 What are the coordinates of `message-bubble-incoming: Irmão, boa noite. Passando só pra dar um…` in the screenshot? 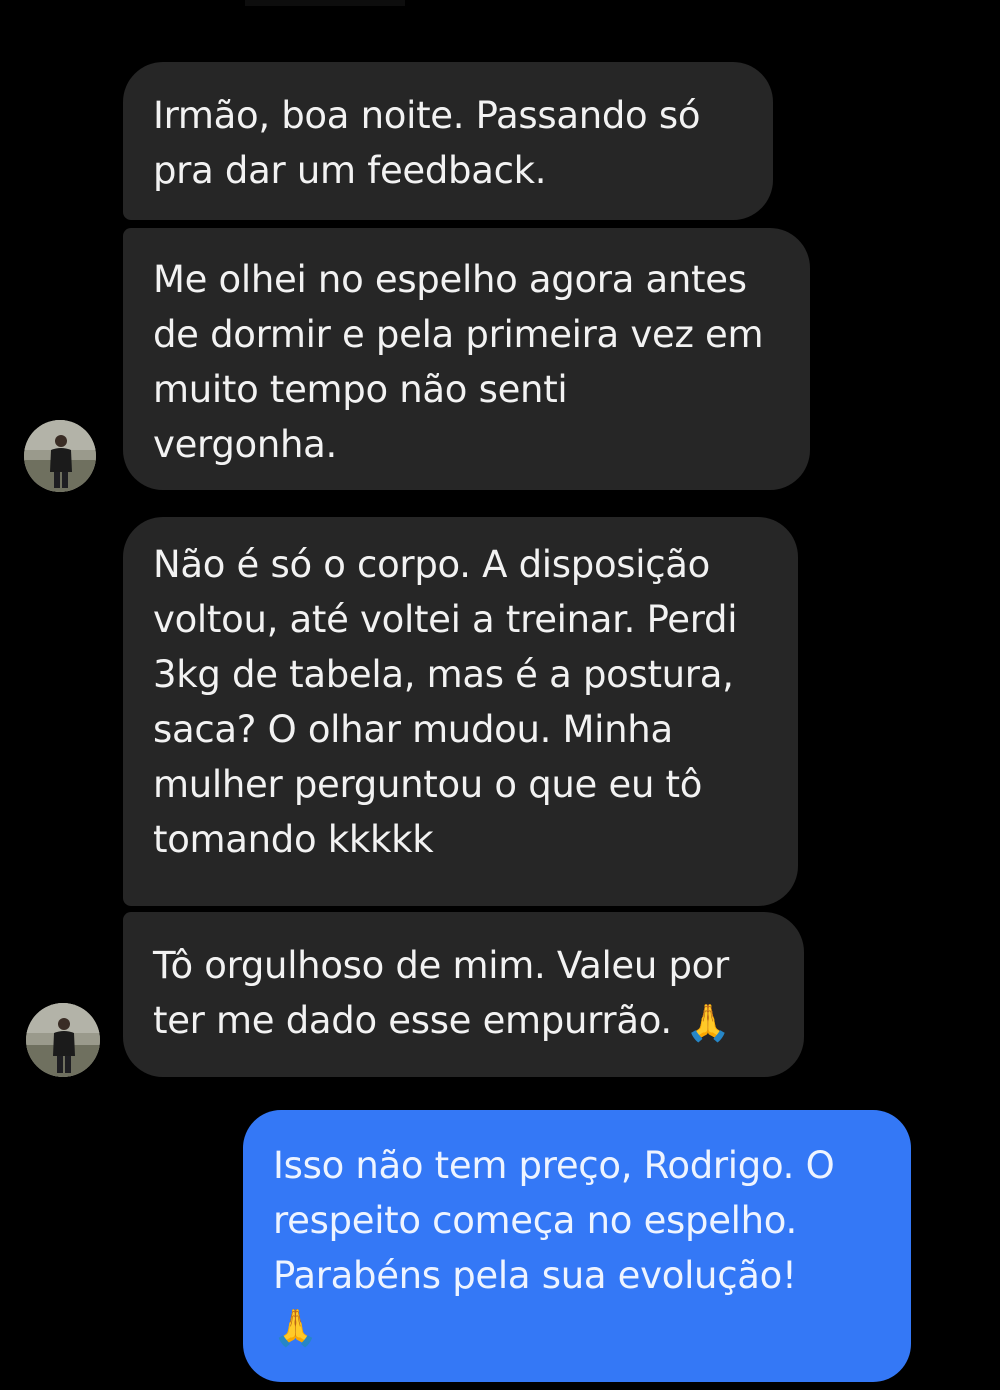 It's located at (448, 141).